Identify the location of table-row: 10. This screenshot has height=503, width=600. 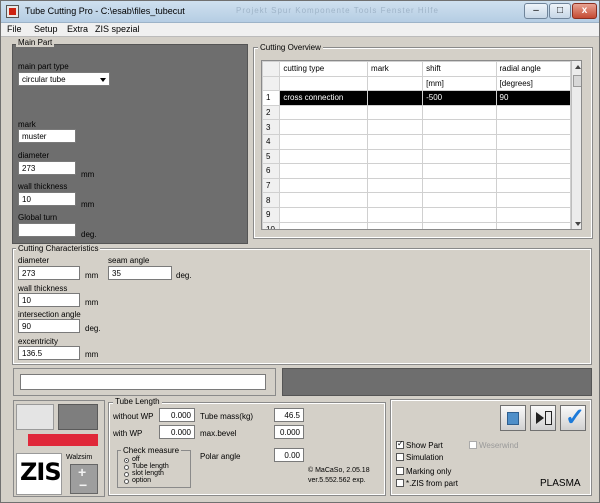
(417, 225).